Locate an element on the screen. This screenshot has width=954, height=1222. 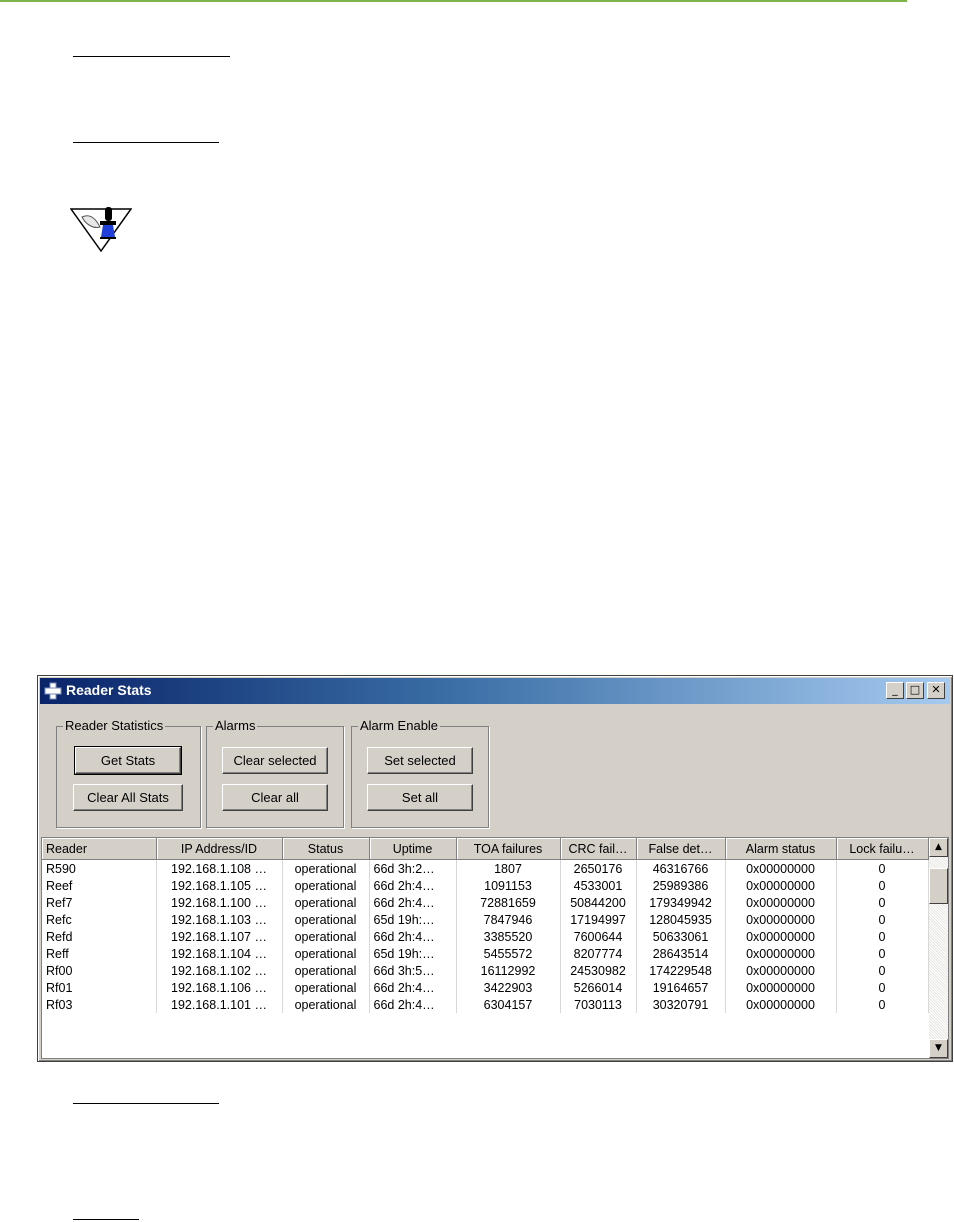
set-all-button: Set all is located at coordinates (420, 797).